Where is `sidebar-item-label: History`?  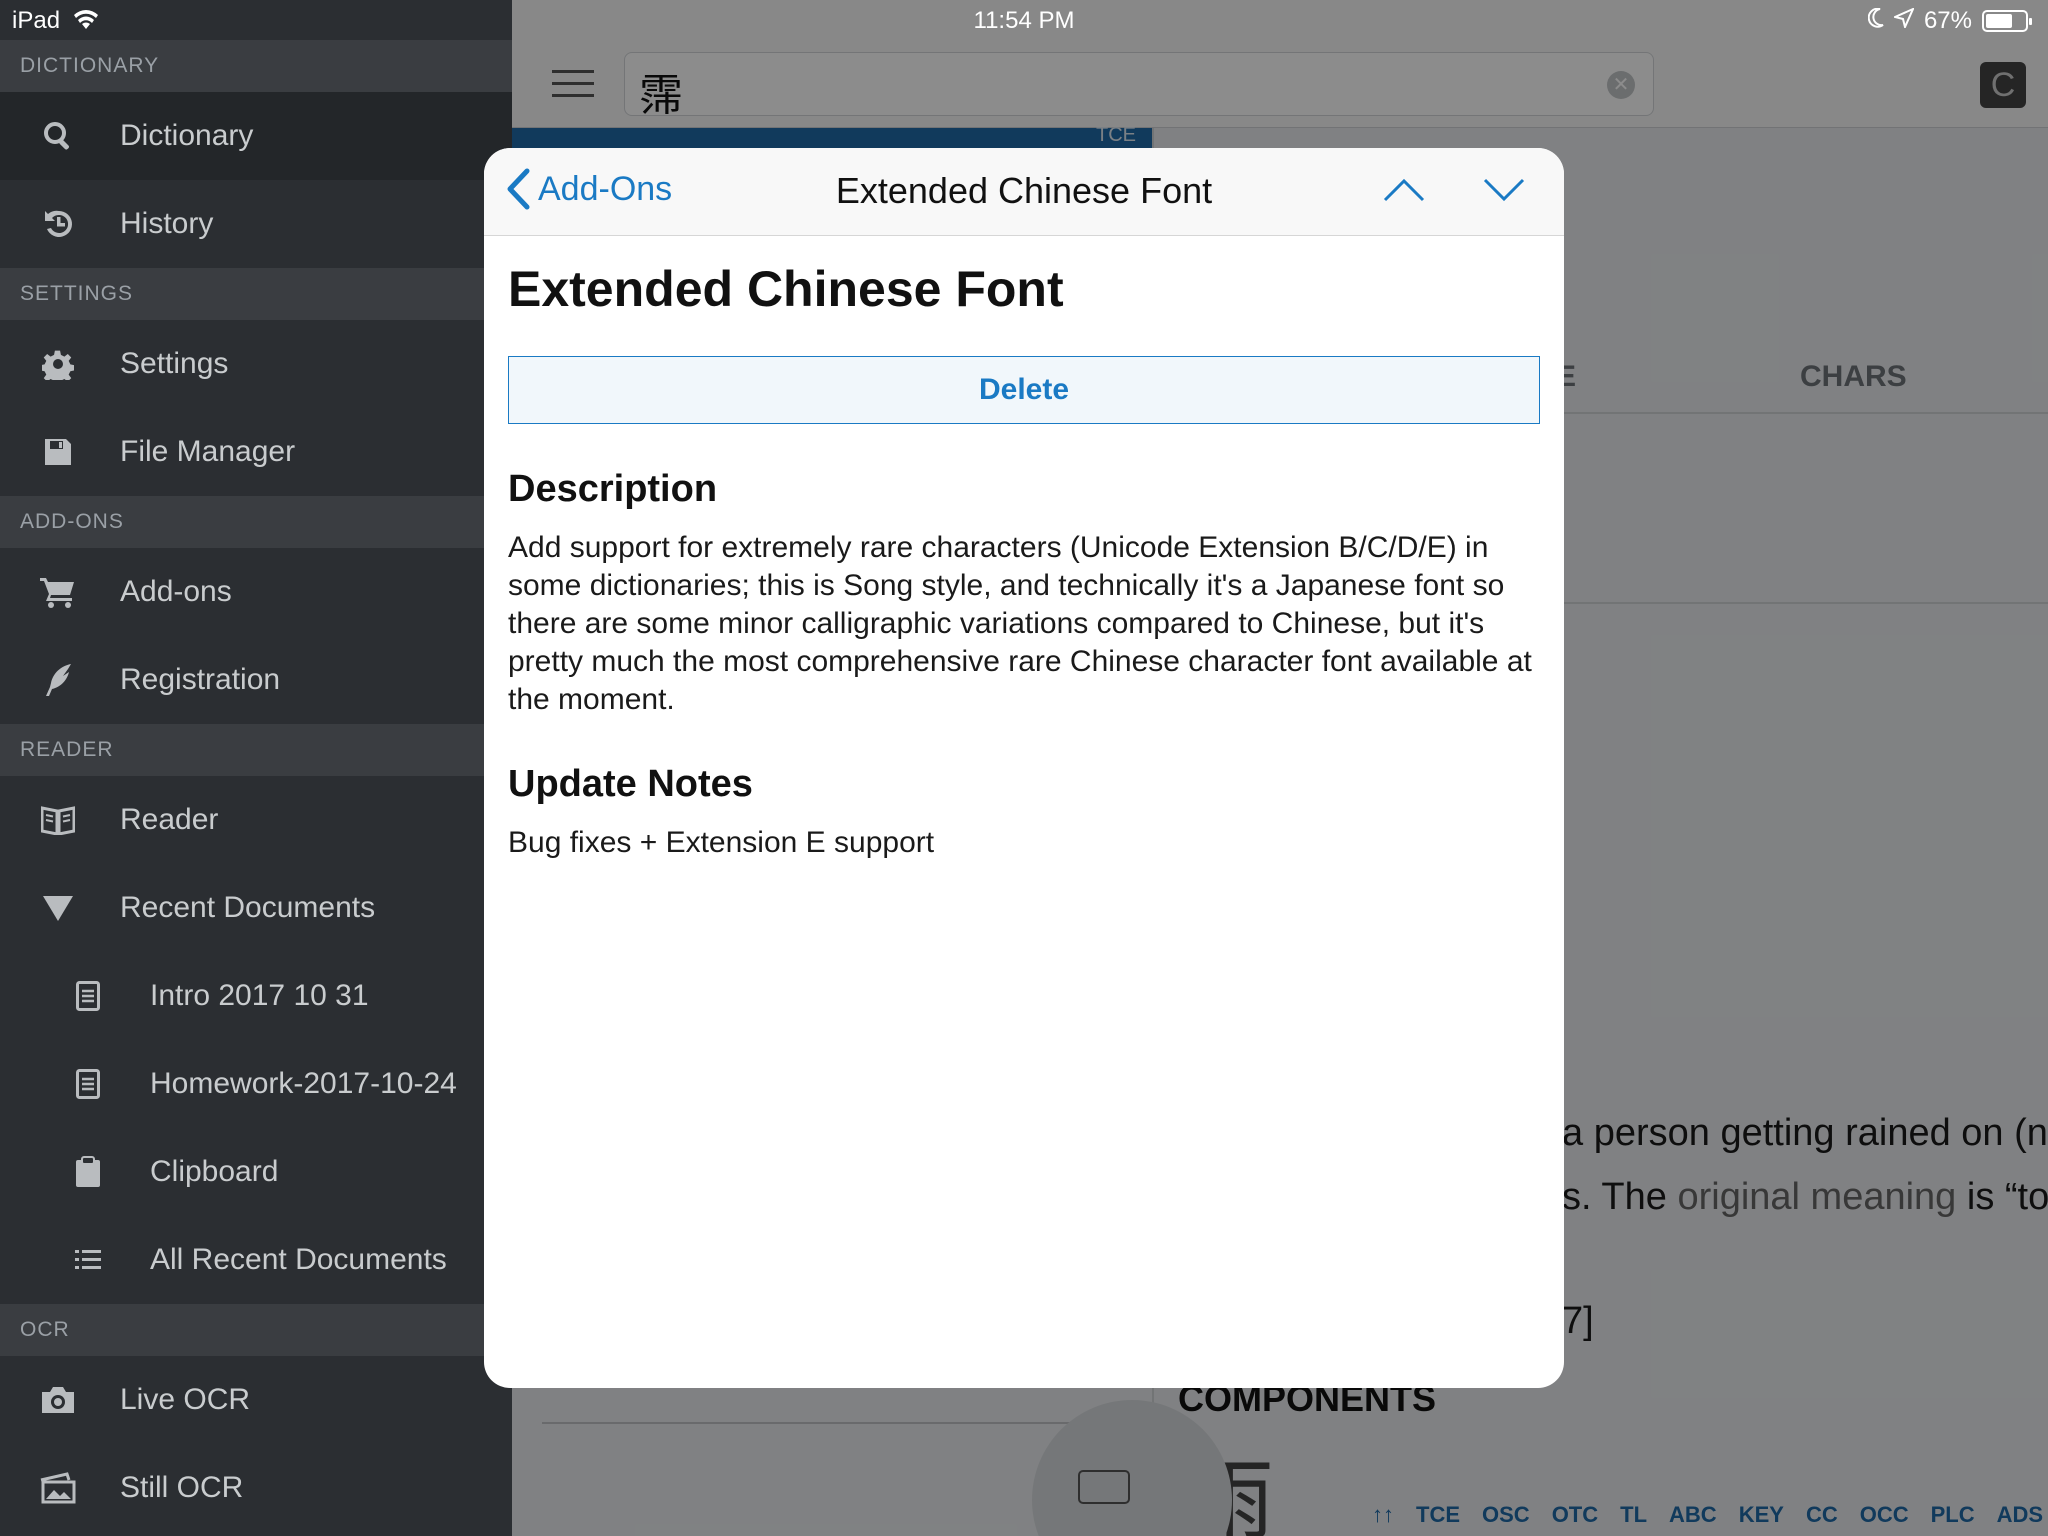 sidebar-item-label: History is located at coordinates (167, 223).